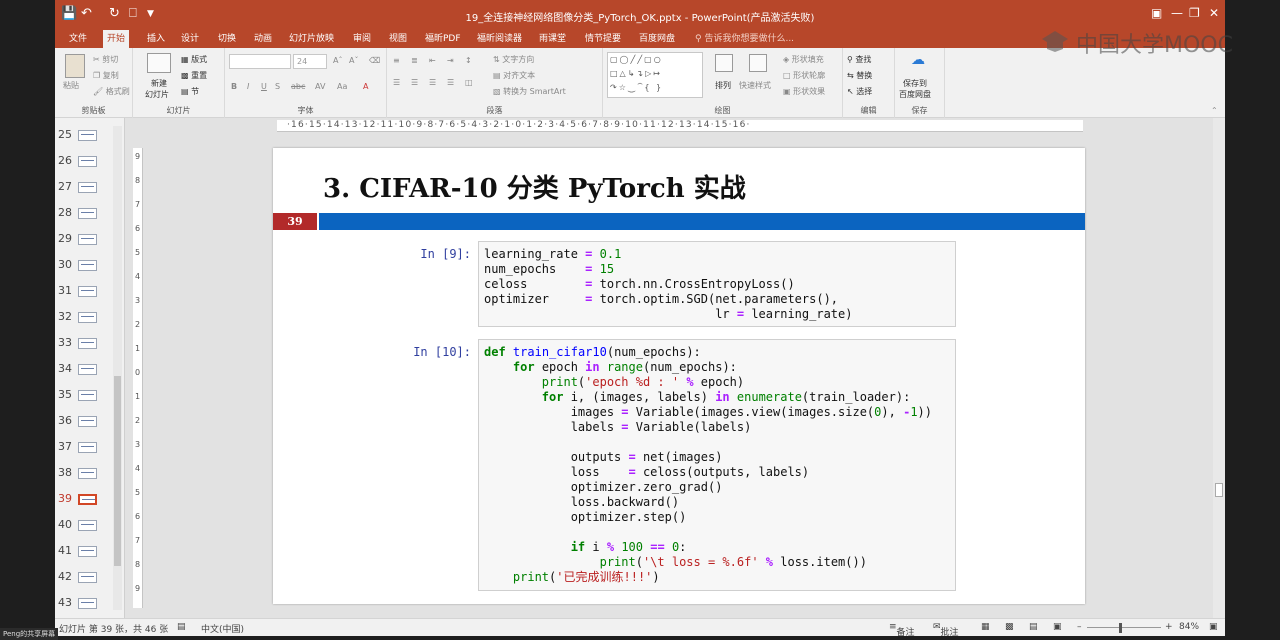 The width and height of the screenshot is (1280, 640). I want to click on slide-sorter-icon: ▩, so click(1009, 627).